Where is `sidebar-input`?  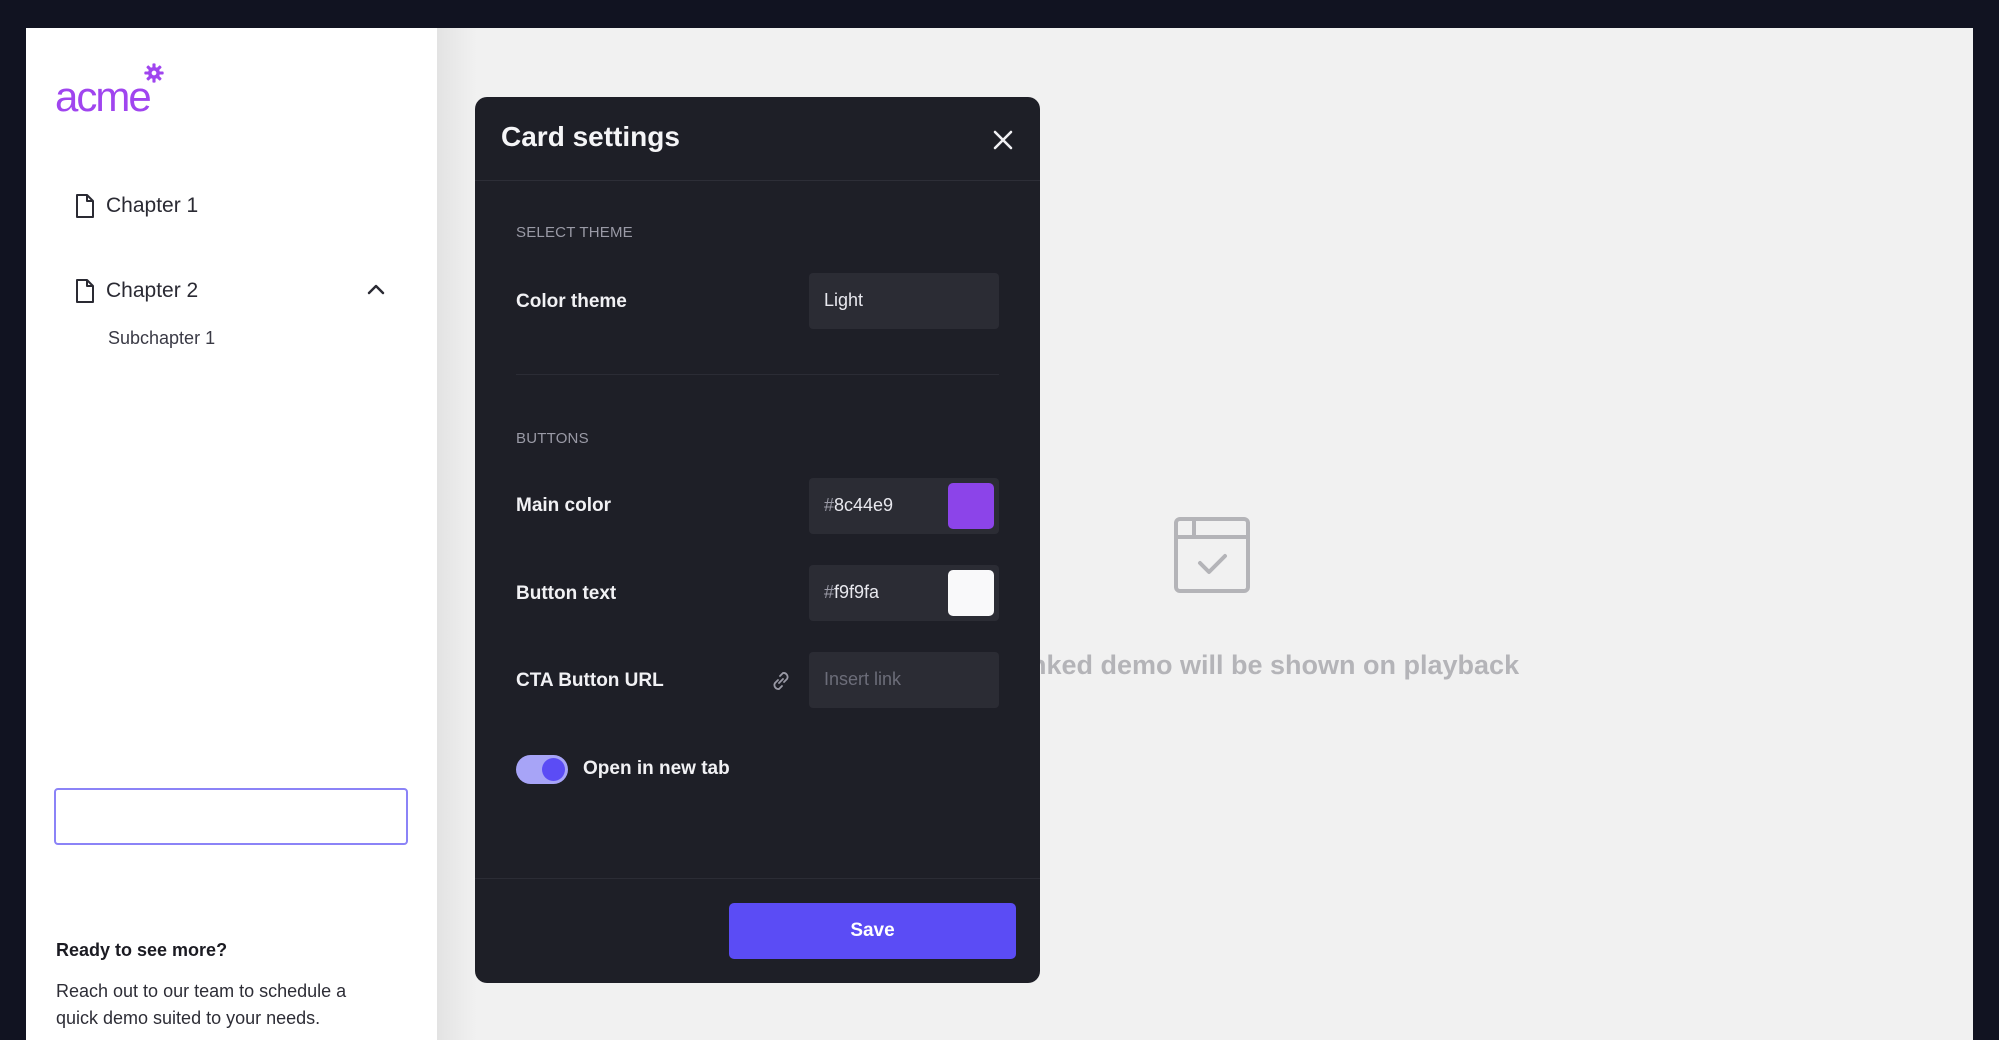 sidebar-input is located at coordinates (231, 816).